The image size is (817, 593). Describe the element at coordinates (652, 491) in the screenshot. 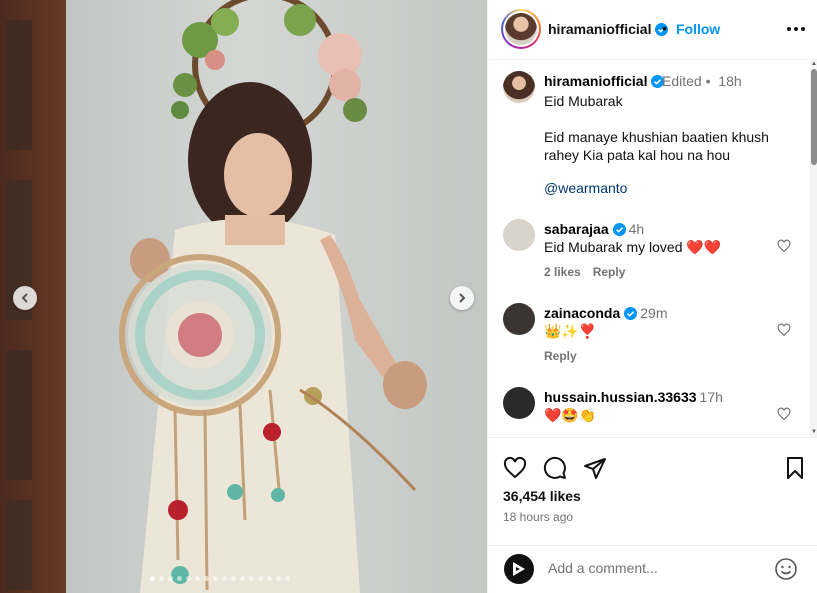

I see `post-actions: 36,454 likes 18 hours ago` at that location.